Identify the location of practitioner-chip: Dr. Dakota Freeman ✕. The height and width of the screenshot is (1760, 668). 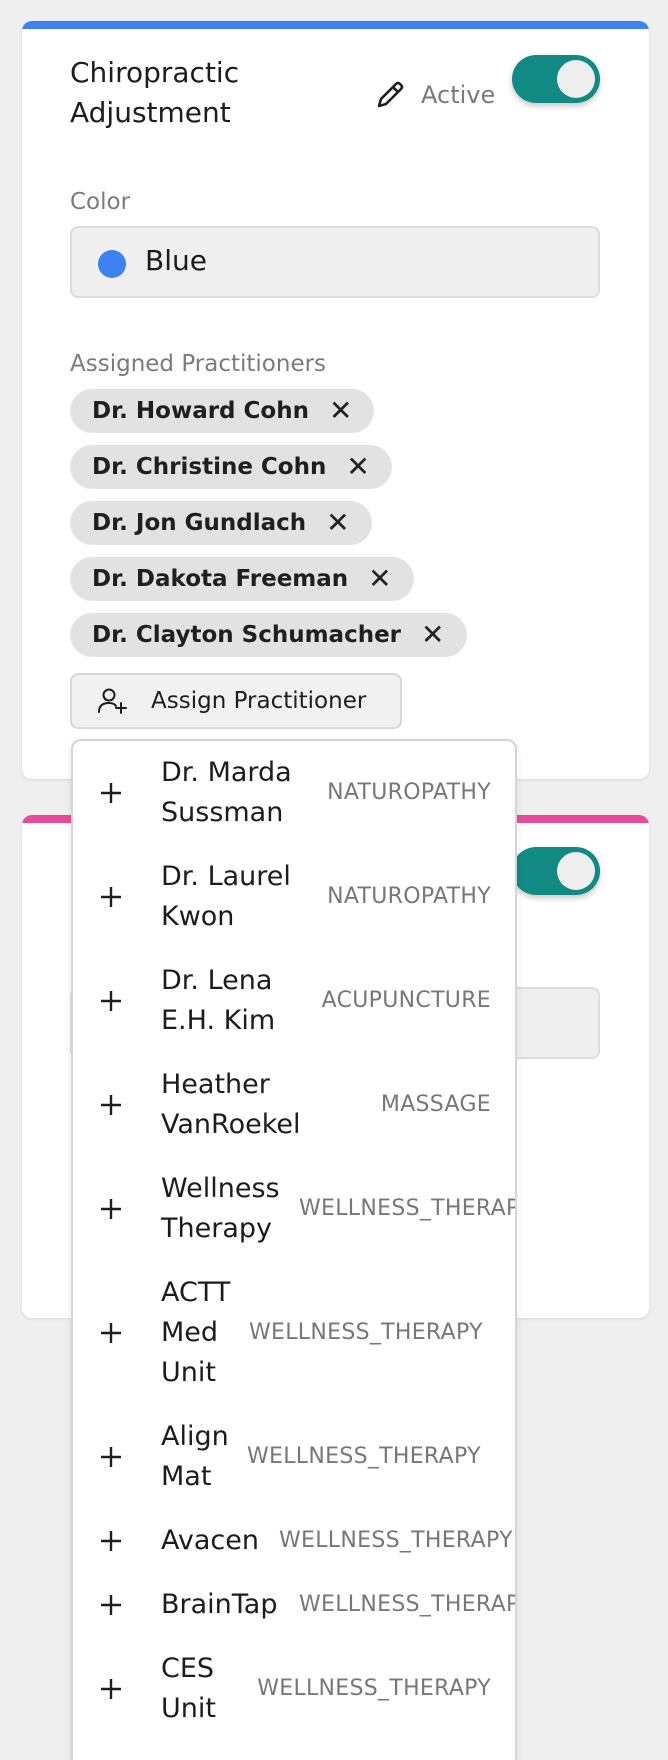
(242, 579).